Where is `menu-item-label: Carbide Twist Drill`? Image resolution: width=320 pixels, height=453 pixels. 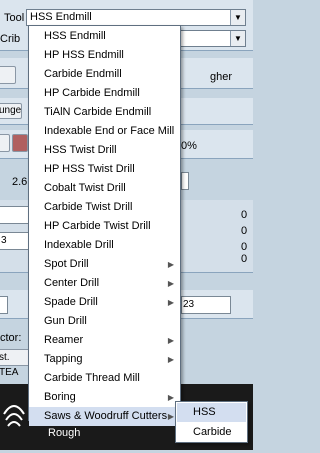
menu-item-label: Carbide Twist Drill is located at coordinates (88, 207).